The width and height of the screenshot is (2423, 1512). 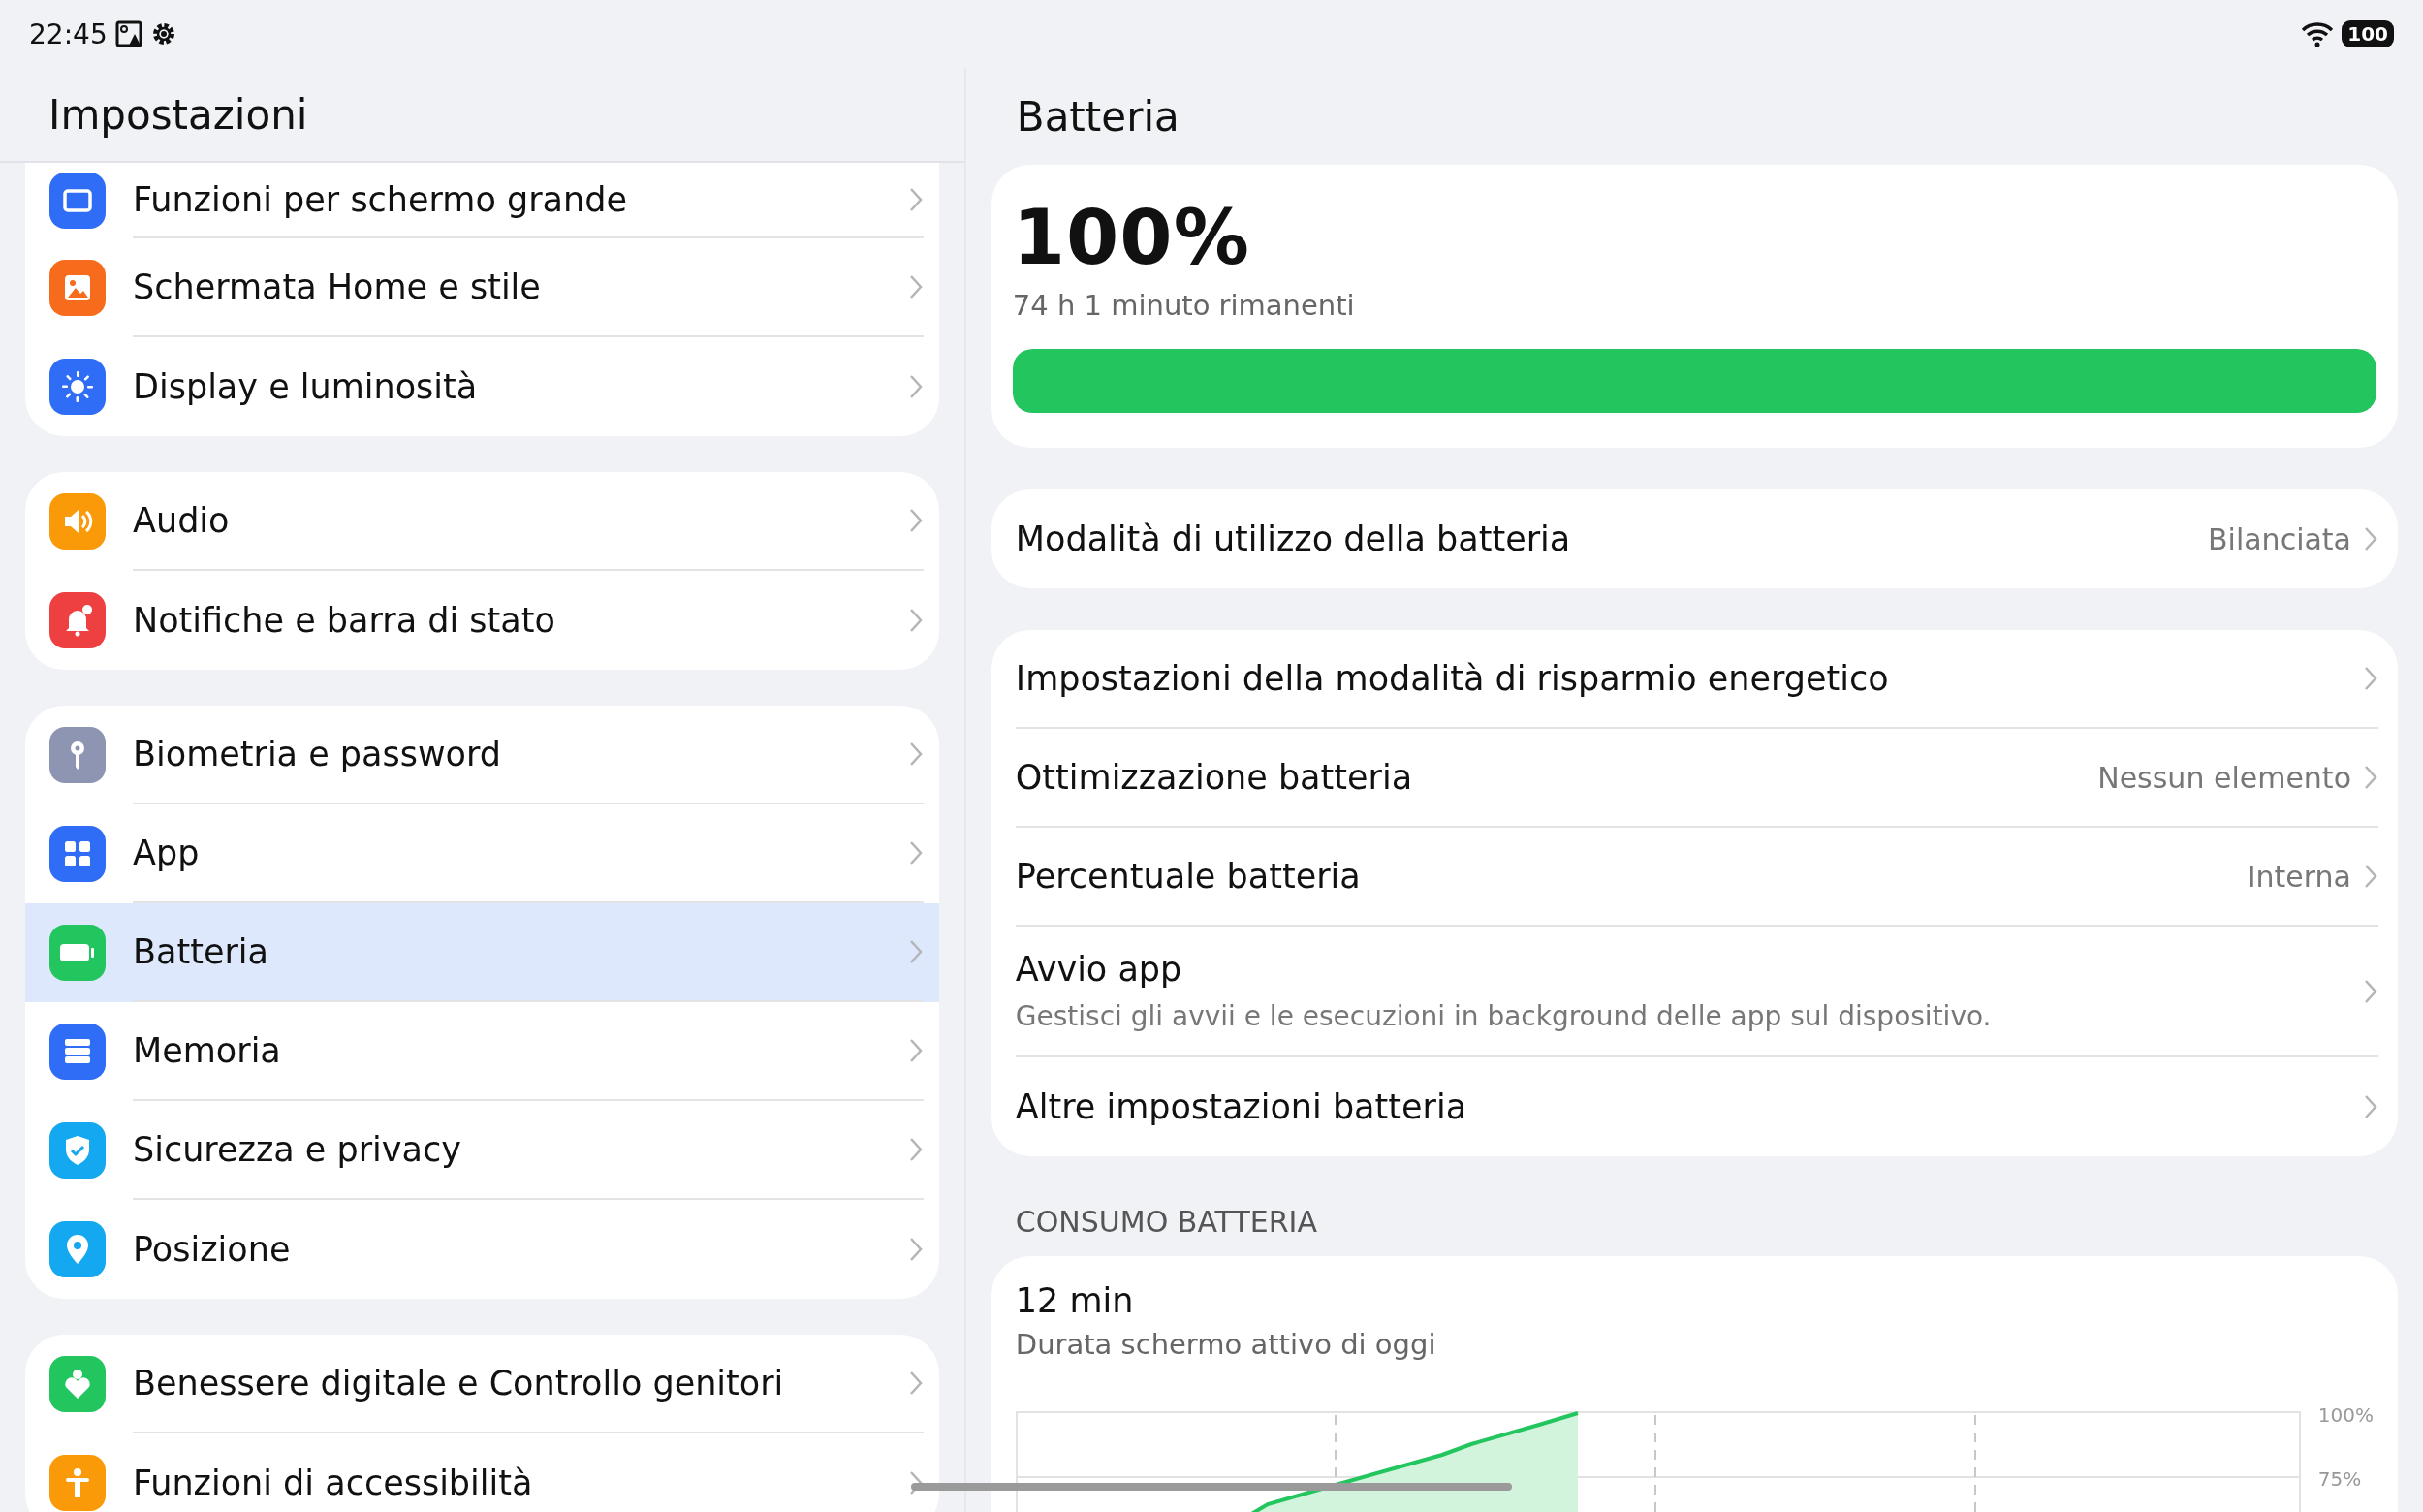 What do you see at coordinates (167, 853) in the screenshot?
I see `item-label: App` at bounding box center [167, 853].